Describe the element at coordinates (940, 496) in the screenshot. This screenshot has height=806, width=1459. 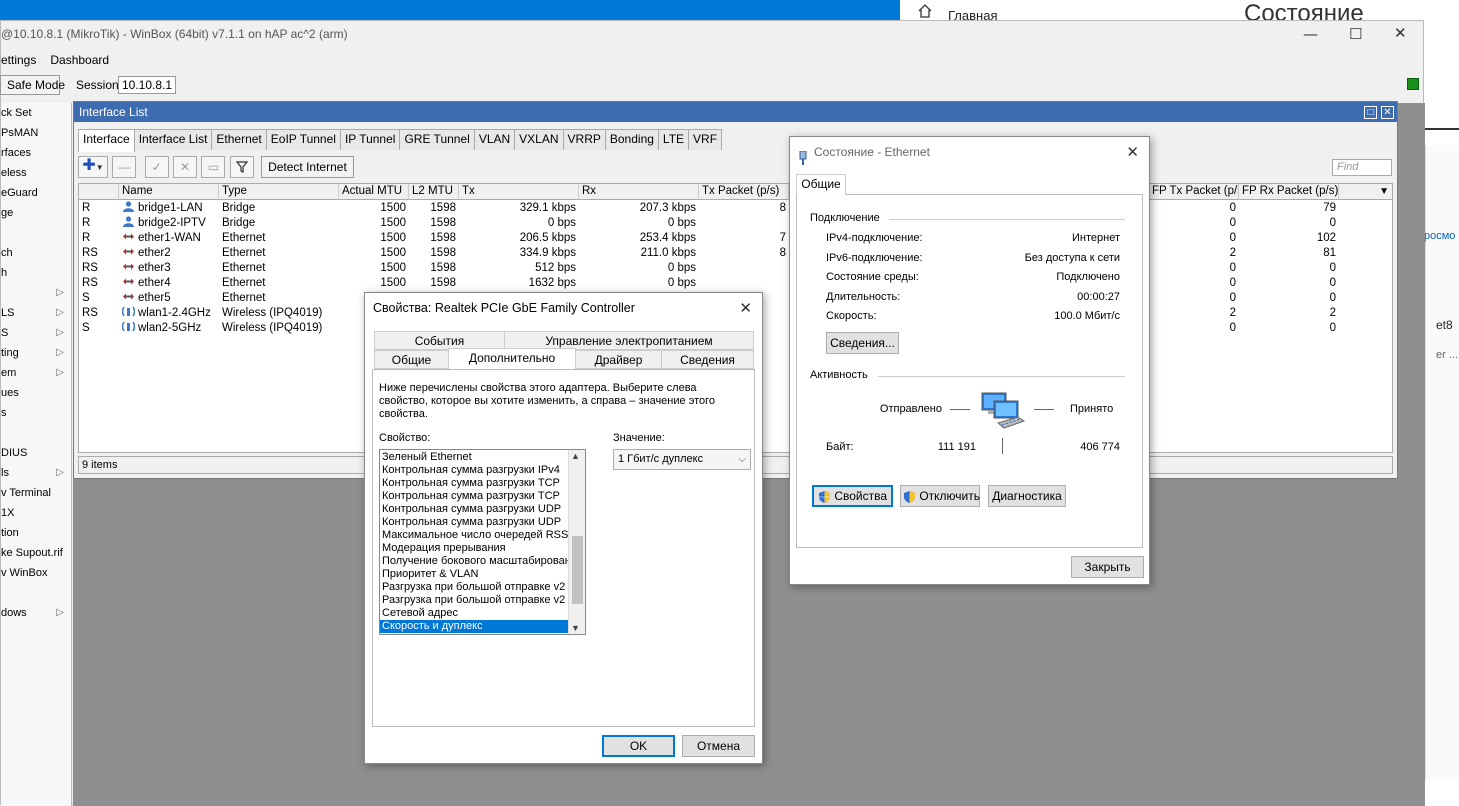
I see `disable-button: Отключить` at that location.